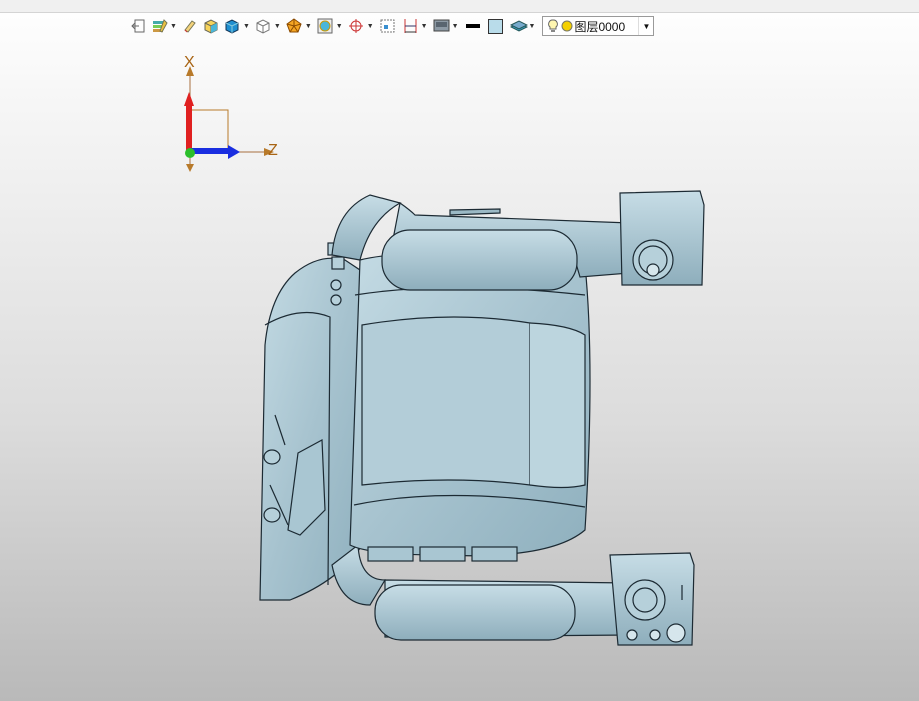 The image size is (919, 701). I want to click on solid-box-button: ▼, so click(237, 26).